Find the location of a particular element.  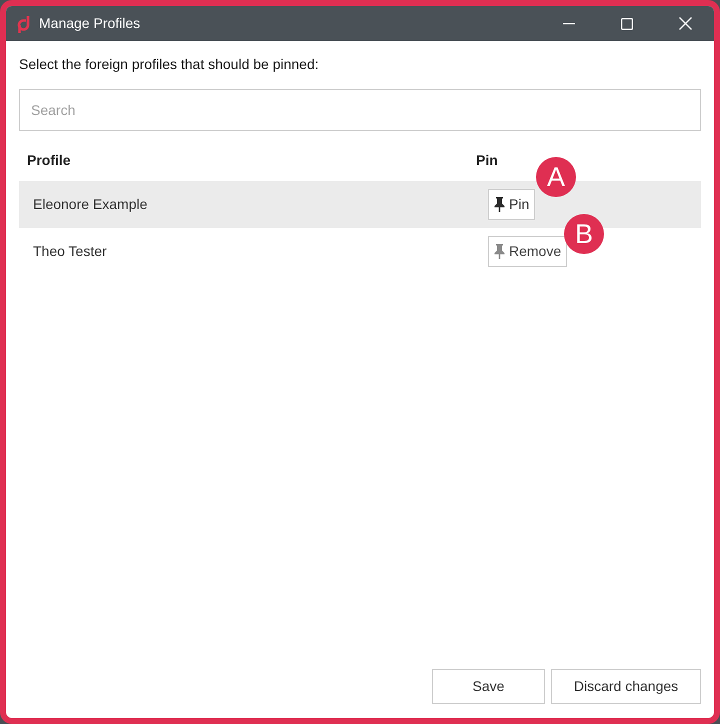

minimize-icon is located at coordinates (569, 23).